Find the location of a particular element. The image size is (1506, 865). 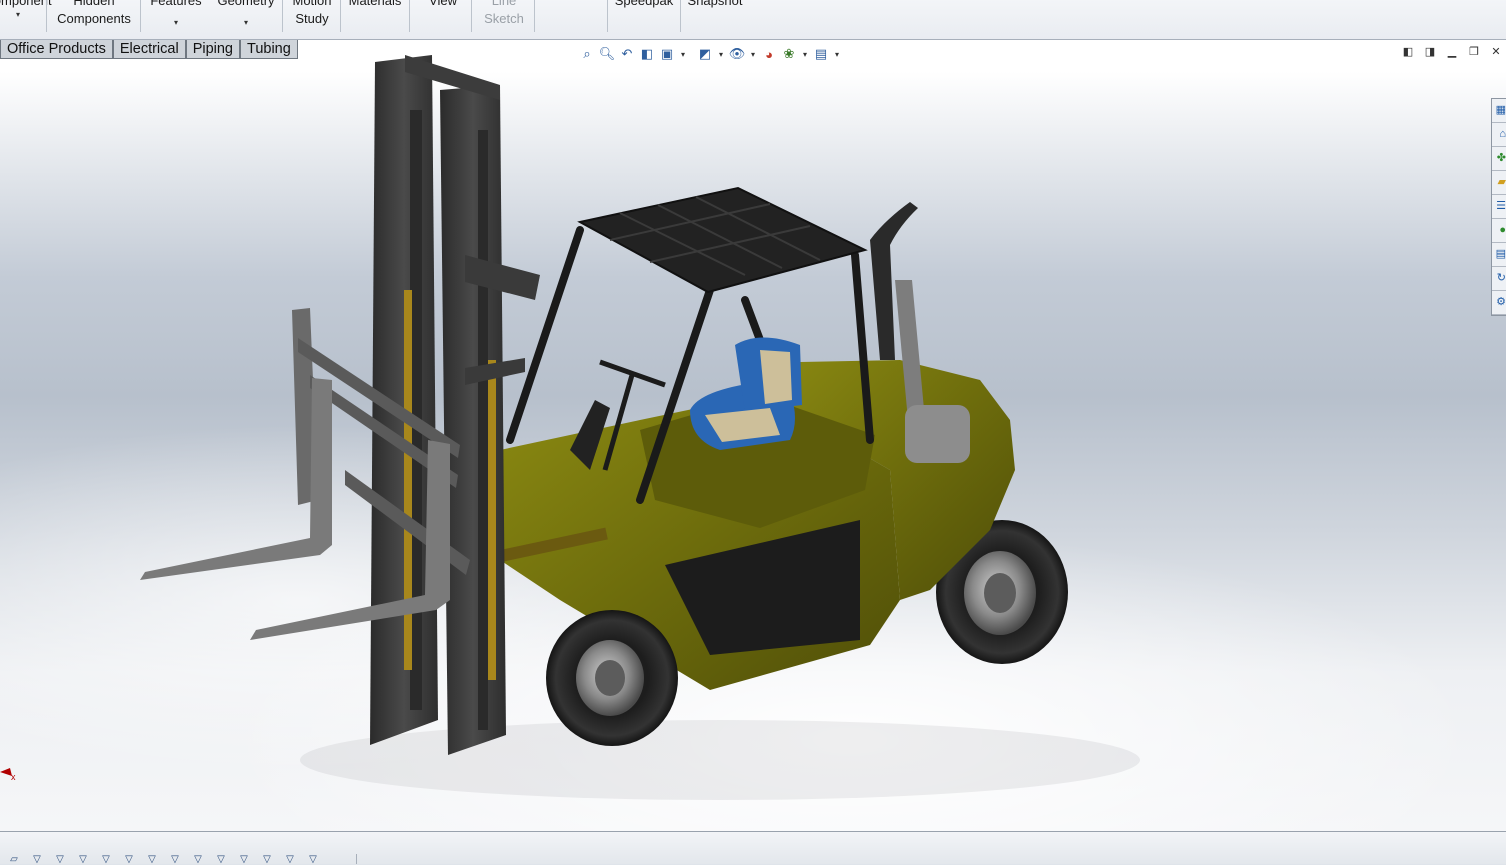

solidworks-resources-icon: ▦ is located at coordinates (1499, 111).